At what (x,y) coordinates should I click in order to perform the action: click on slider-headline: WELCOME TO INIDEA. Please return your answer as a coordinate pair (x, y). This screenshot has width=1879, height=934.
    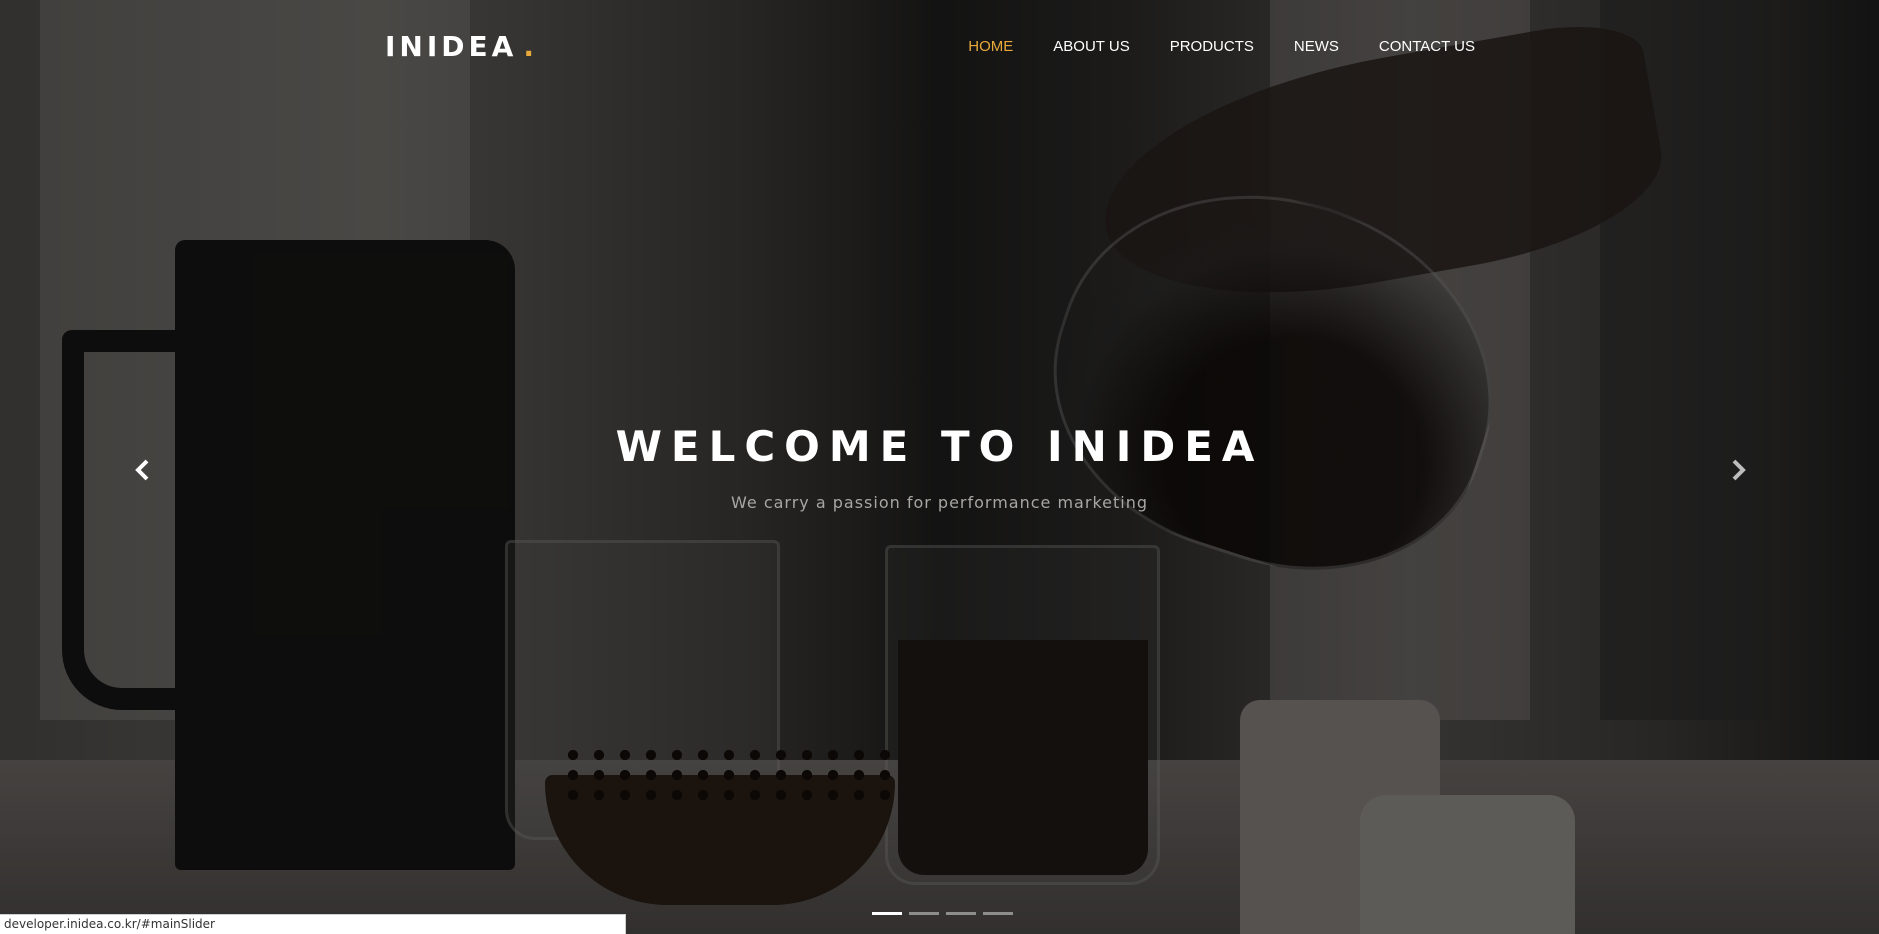
    Looking at the image, I should click on (939, 446).